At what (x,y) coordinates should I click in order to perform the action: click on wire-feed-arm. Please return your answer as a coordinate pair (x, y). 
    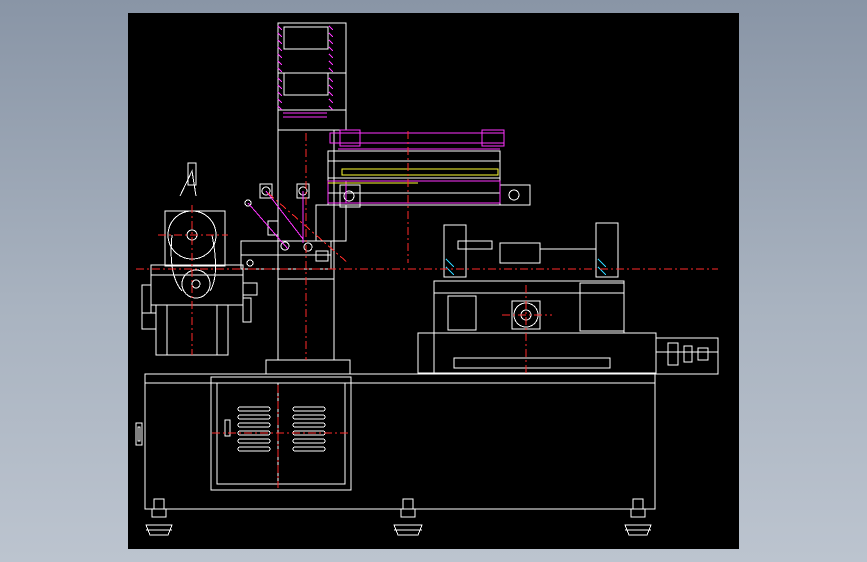
    Looking at the image, I should click on (286, 226).